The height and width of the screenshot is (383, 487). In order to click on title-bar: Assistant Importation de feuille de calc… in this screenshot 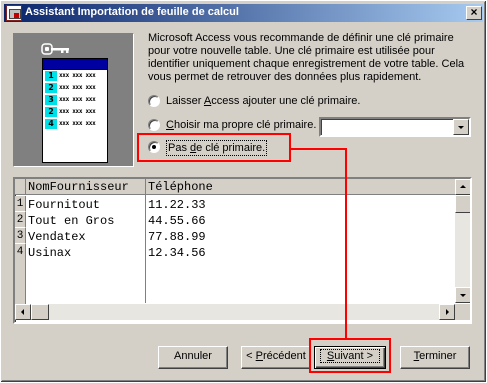, I will do `click(243, 13)`.